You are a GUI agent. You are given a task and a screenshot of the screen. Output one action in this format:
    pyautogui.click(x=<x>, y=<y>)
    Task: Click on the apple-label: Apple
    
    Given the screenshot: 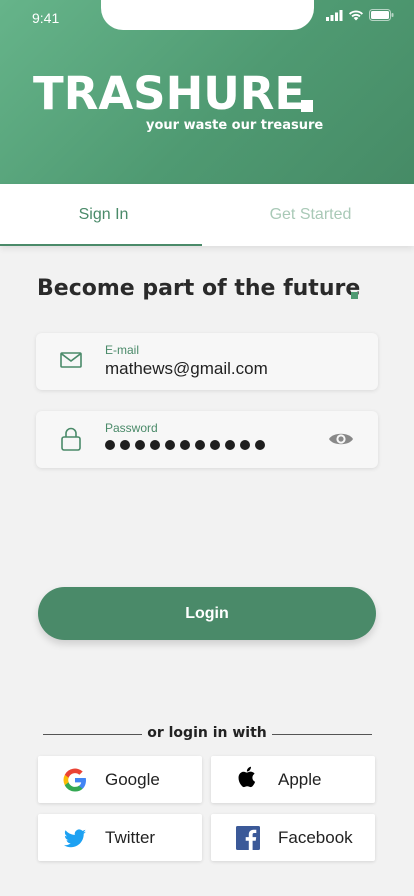 What is the action you would take?
    pyautogui.click(x=300, y=779)
    